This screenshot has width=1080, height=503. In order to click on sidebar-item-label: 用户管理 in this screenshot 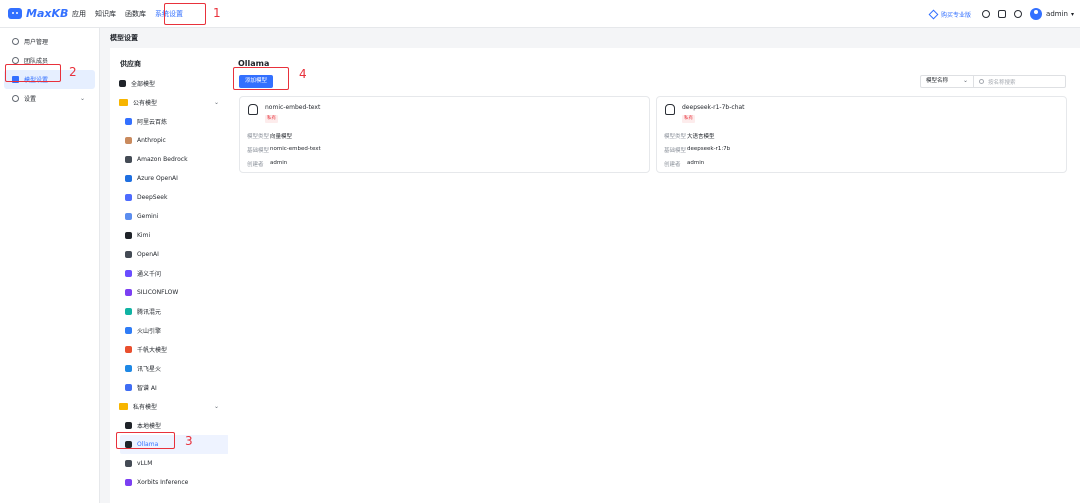, I will do `click(36, 42)`.